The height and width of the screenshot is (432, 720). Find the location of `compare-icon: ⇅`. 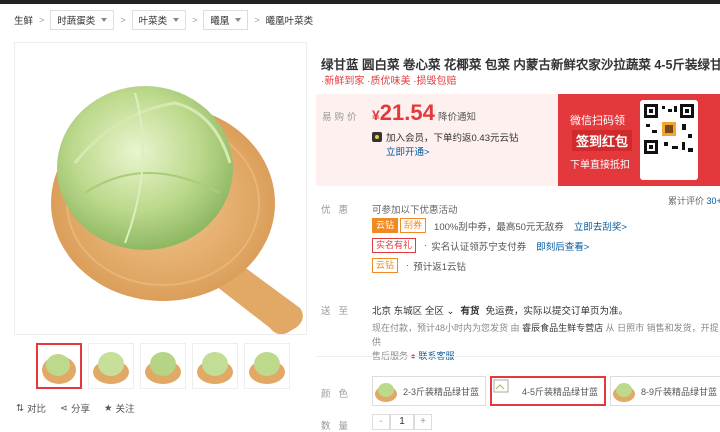

compare-icon: ⇅ is located at coordinates (20, 408).